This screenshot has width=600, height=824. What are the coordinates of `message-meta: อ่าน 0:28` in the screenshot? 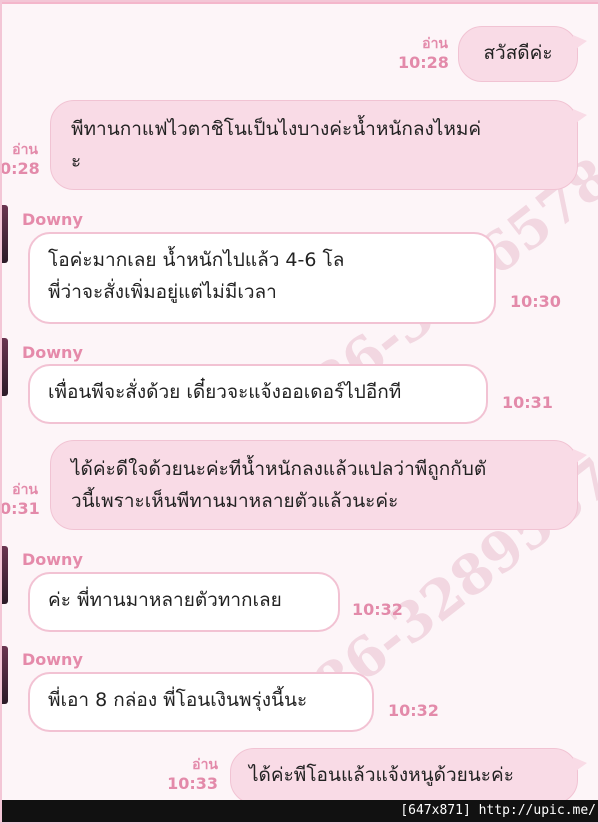 It's located at (20, 160).